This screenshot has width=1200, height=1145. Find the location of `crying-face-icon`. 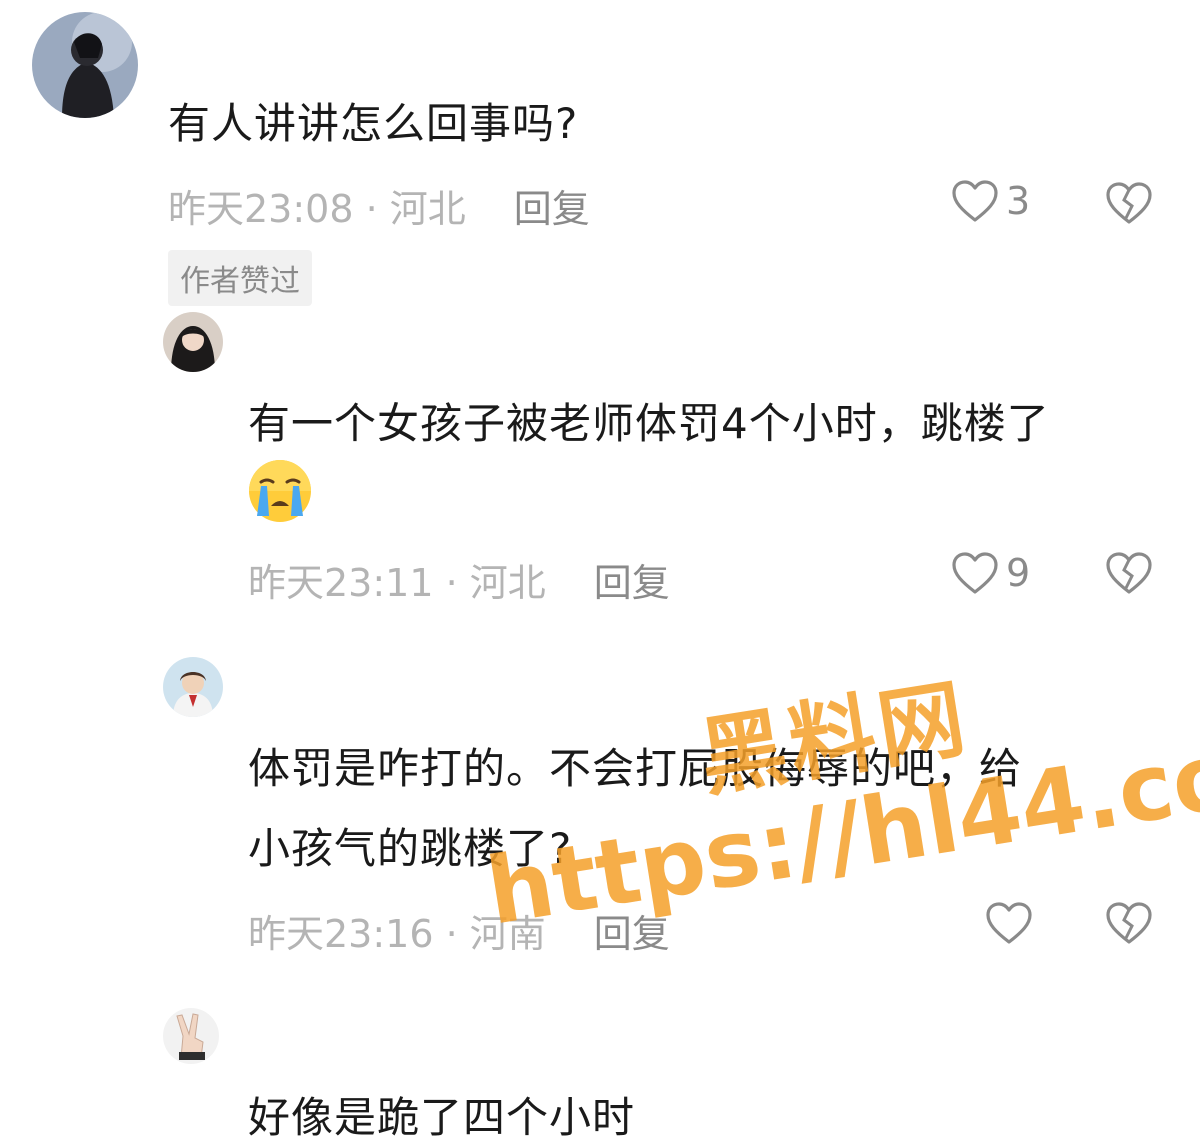

crying-face-icon is located at coordinates (280, 491).